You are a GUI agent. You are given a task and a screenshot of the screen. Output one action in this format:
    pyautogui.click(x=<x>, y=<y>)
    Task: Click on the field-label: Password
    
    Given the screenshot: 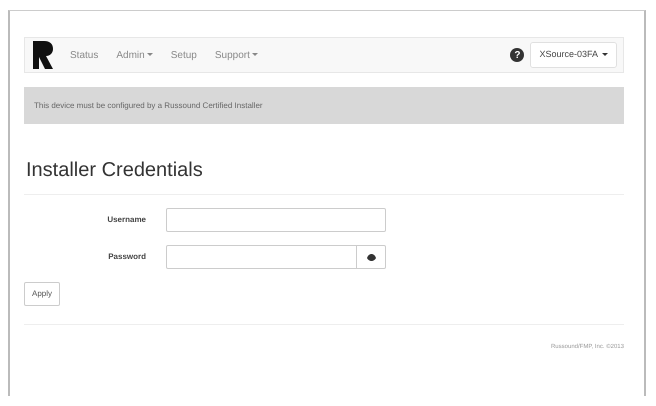 What is the action you would take?
    pyautogui.click(x=127, y=257)
    